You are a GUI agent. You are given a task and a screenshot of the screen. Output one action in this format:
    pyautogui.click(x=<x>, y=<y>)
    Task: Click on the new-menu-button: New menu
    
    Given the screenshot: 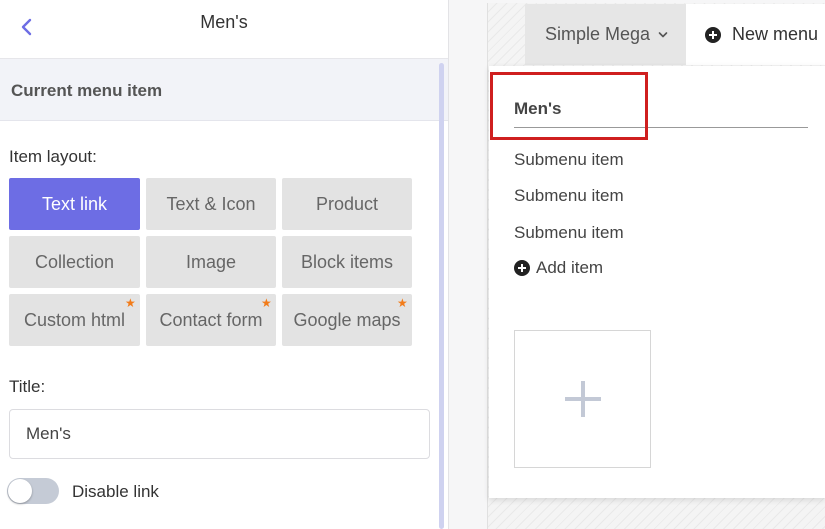 What is the action you would take?
    pyautogui.click(x=761, y=34)
    